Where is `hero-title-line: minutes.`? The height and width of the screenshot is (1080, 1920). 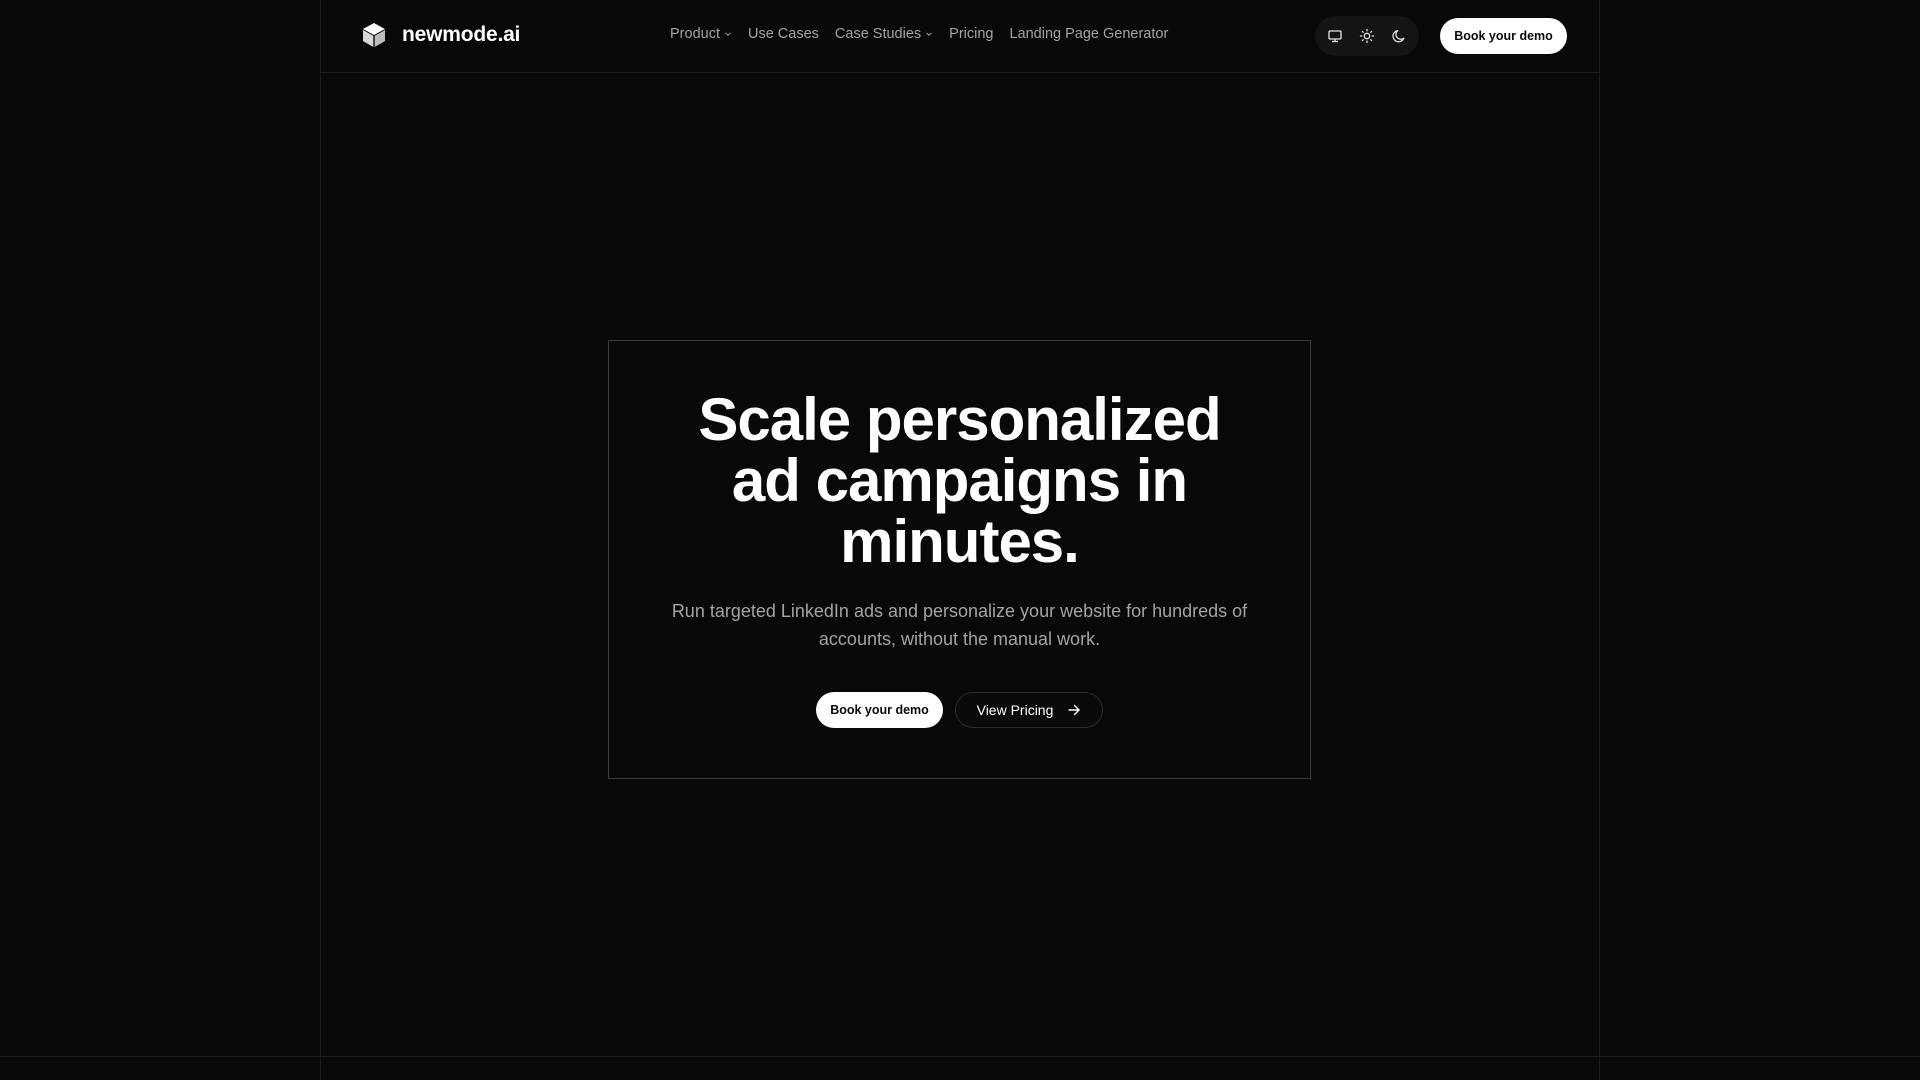
hero-title-line: minutes. is located at coordinates (960, 541).